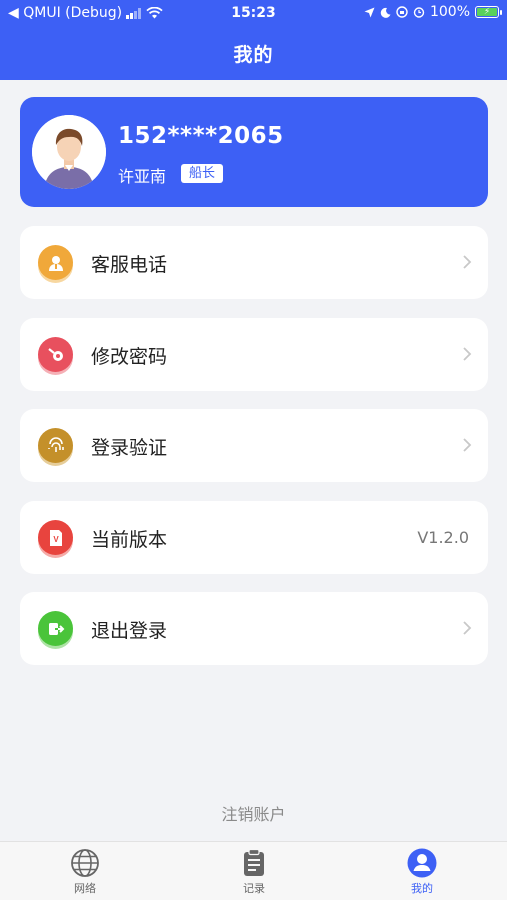 The height and width of the screenshot is (900, 507). I want to click on moon-icon, so click(385, 12).